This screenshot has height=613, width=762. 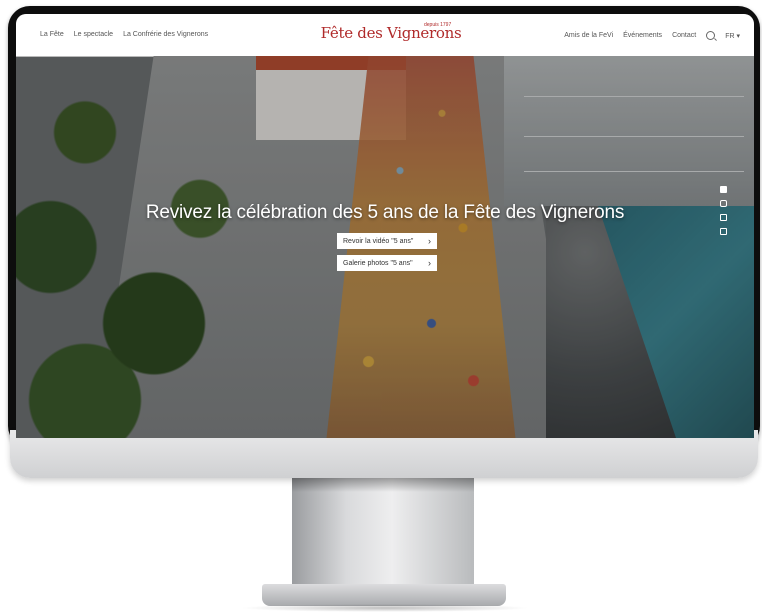 I want to click on language-label: FR, so click(x=730, y=36).